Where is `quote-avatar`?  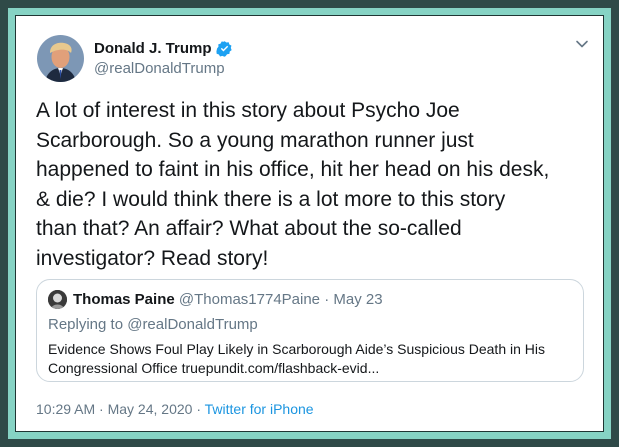
quote-avatar is located at coordinates (57, 299).